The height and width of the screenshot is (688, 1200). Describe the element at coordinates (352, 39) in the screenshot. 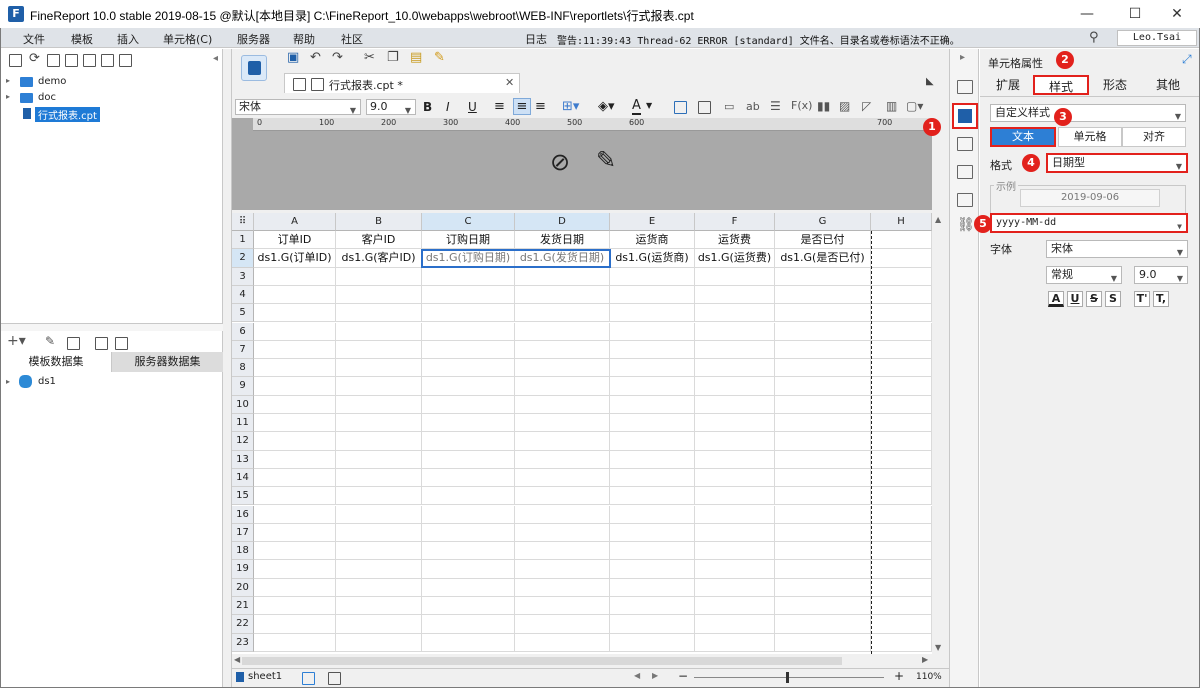

I see `menu-community: 社区` at that location.